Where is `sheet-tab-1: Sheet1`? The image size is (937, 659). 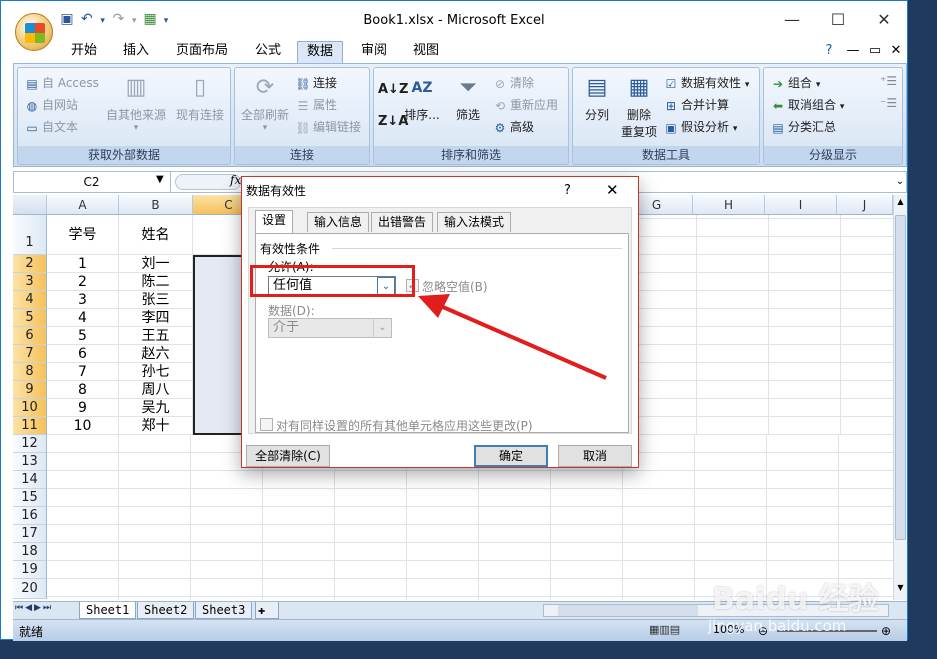 sheet-tab-1: Sheet1 is located at coordinates (108, 610).